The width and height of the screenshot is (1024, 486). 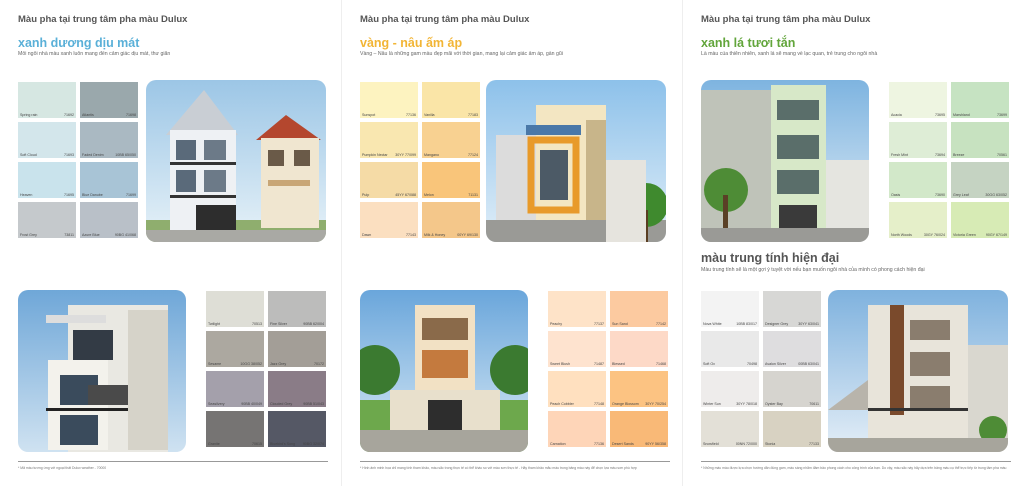 What do you see at coordinates (69, 195) in the screenshot?
I see `swatch-code: 71695` at bounding box center [69, 195].